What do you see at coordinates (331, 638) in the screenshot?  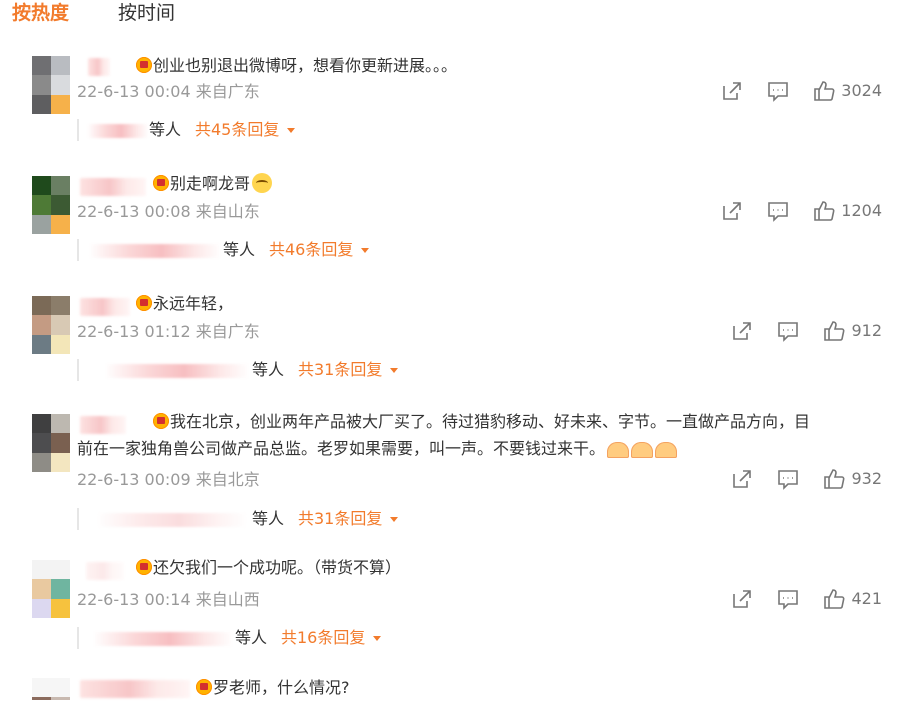 I see `replies-count-link: 共16条回复` at bounding box center [331, 638].